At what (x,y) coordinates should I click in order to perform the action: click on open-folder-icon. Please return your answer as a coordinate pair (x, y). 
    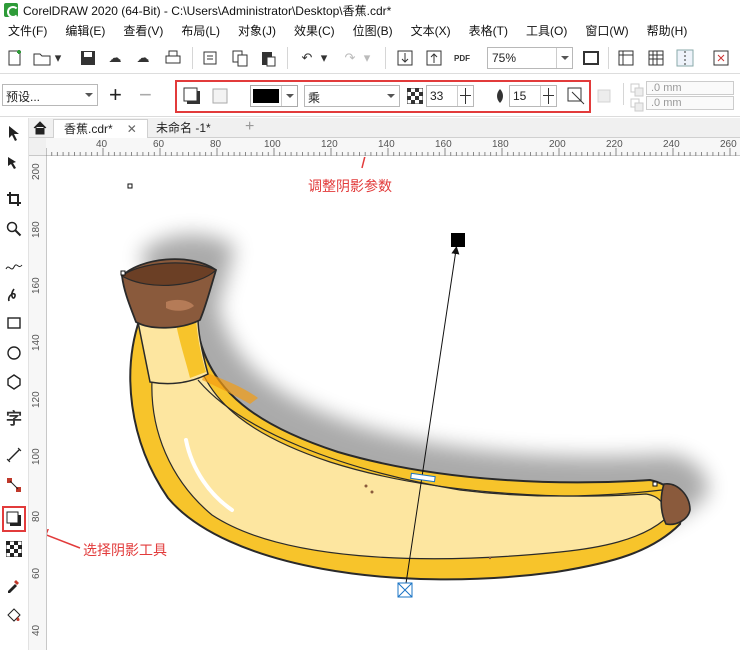
    Looking at the image, I should click on (42, 58).